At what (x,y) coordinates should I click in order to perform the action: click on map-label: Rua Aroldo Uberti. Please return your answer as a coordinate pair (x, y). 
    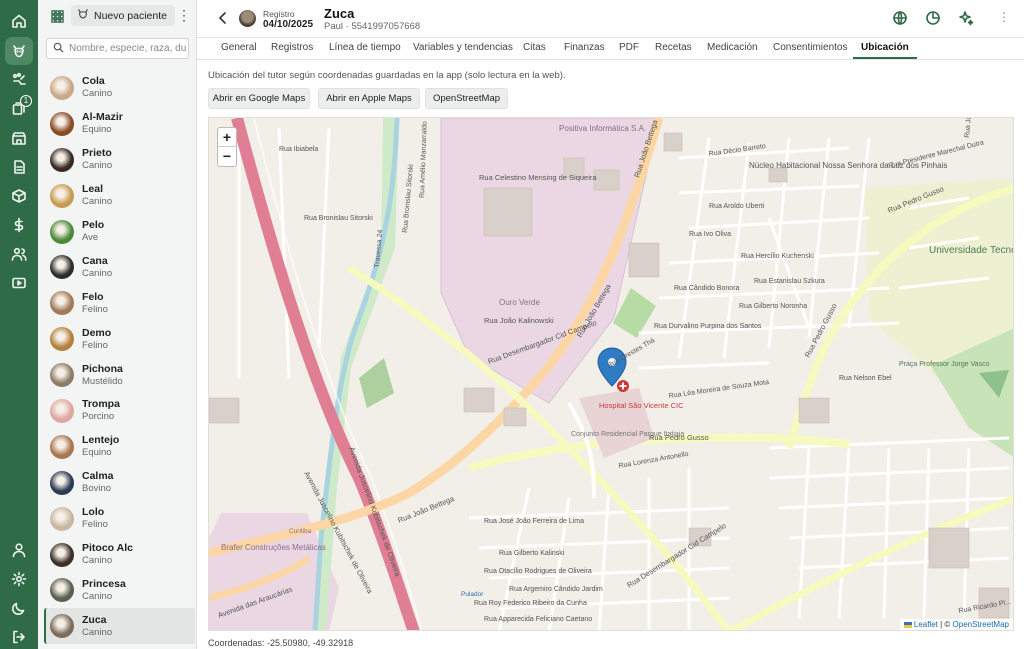
    Looking at the image, I should click on (737, 206).